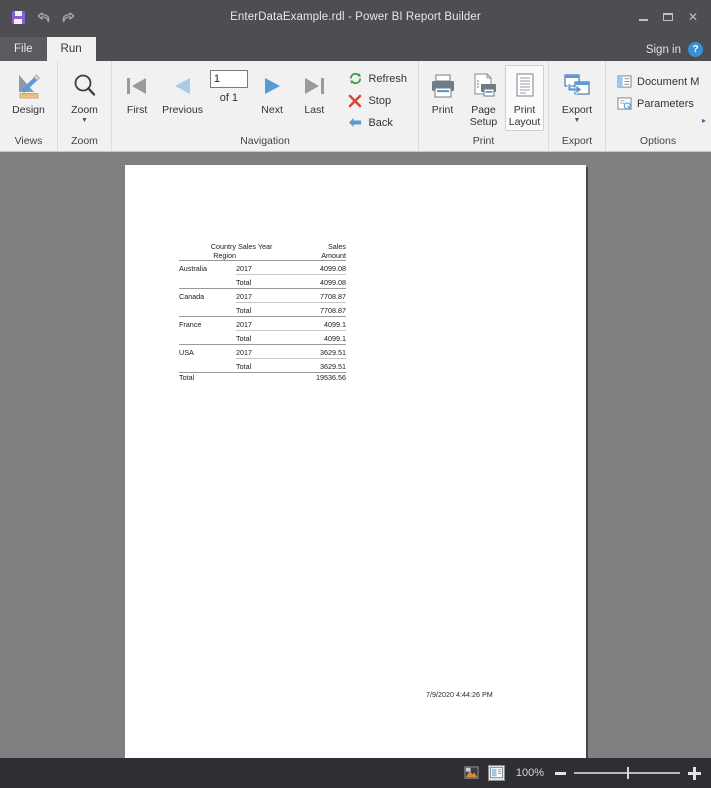 This screenshot has width=711, height=788. Describe the element at coordinates (668, 81) in the screenshot. I see `document-map-label: Document M` at that location.